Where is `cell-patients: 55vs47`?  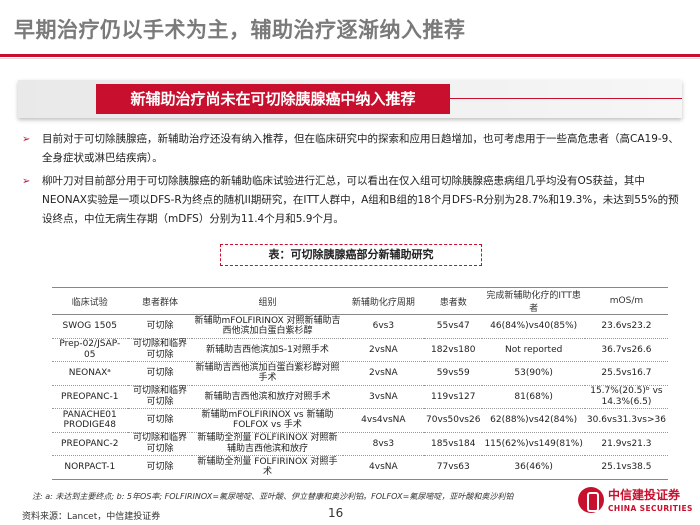 cell-patients: 55vs47 is located at coordinates (453, 326).